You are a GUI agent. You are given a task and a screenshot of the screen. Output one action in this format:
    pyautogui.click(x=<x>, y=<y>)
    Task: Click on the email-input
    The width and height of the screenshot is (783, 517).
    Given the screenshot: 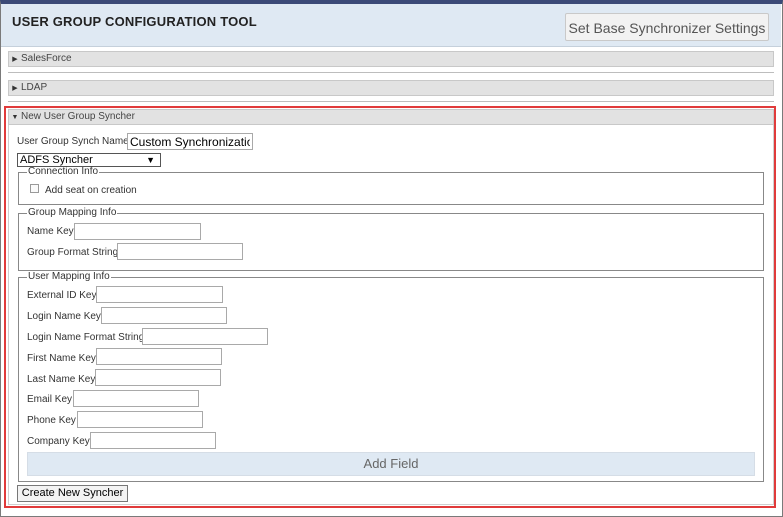 What is the action you would take?
    pyautogui.click(x=136, y=398)
    